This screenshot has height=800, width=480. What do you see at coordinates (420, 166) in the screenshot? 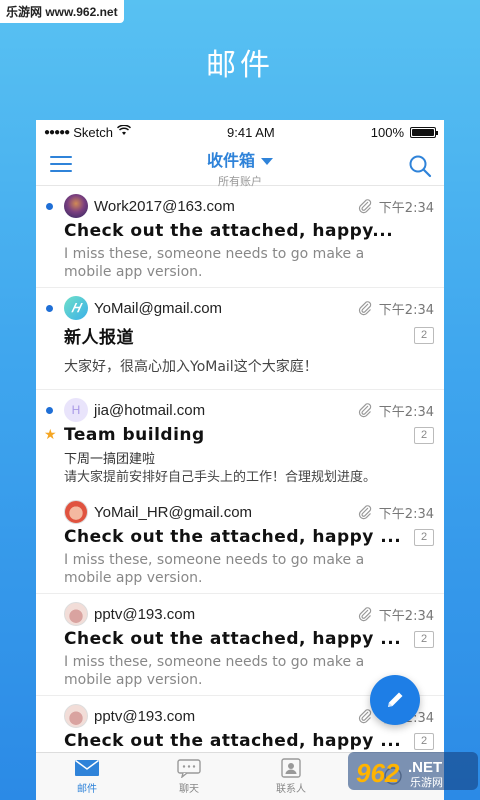
I see `search-icon` at bounding box center [420, 166].